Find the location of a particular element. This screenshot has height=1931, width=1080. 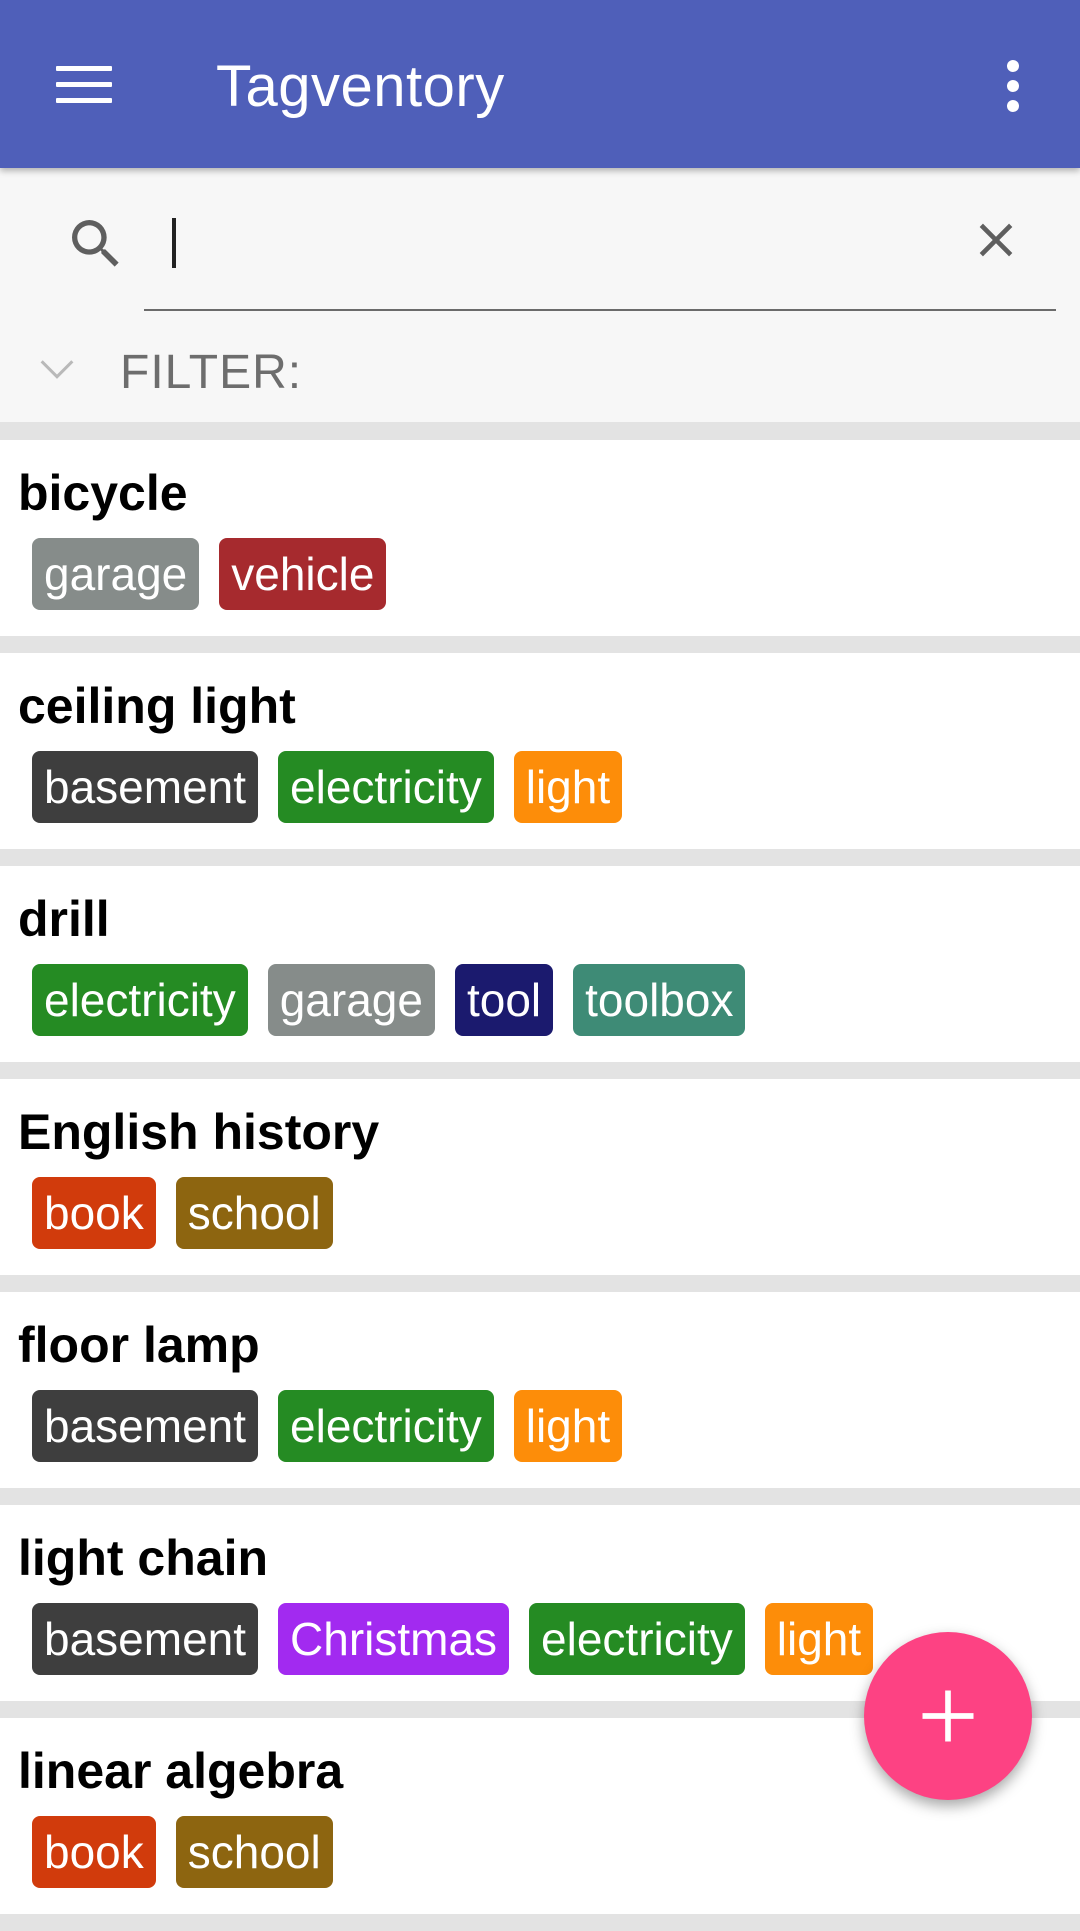

item-name: light chain is located at coordinates (143, 1558).